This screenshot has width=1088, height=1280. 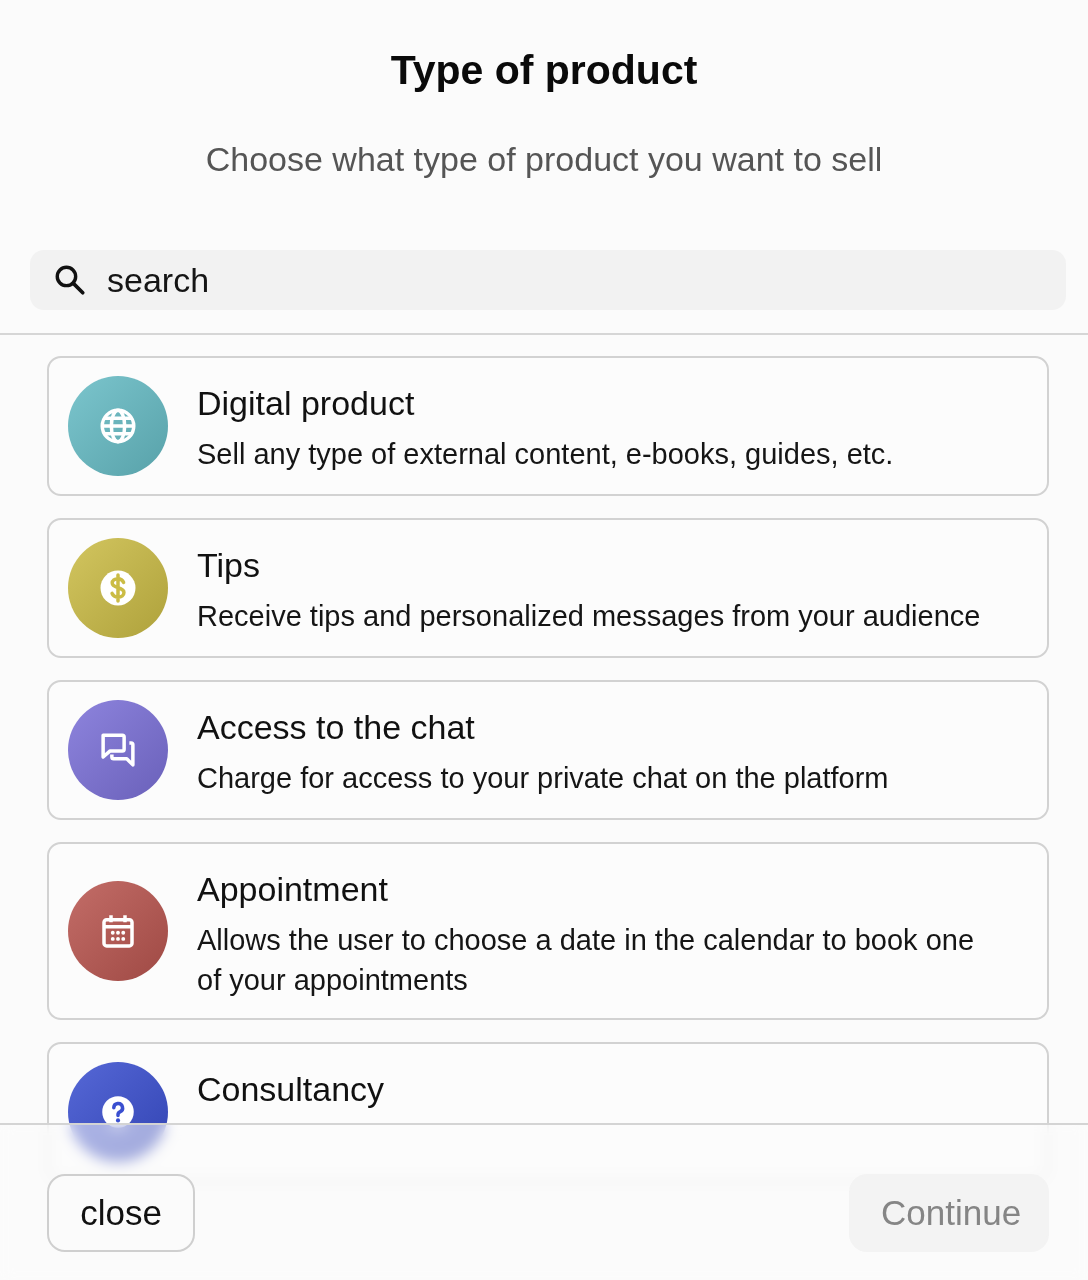 I want to click on product-title: Access to the chat, so click(x=336, y=727).